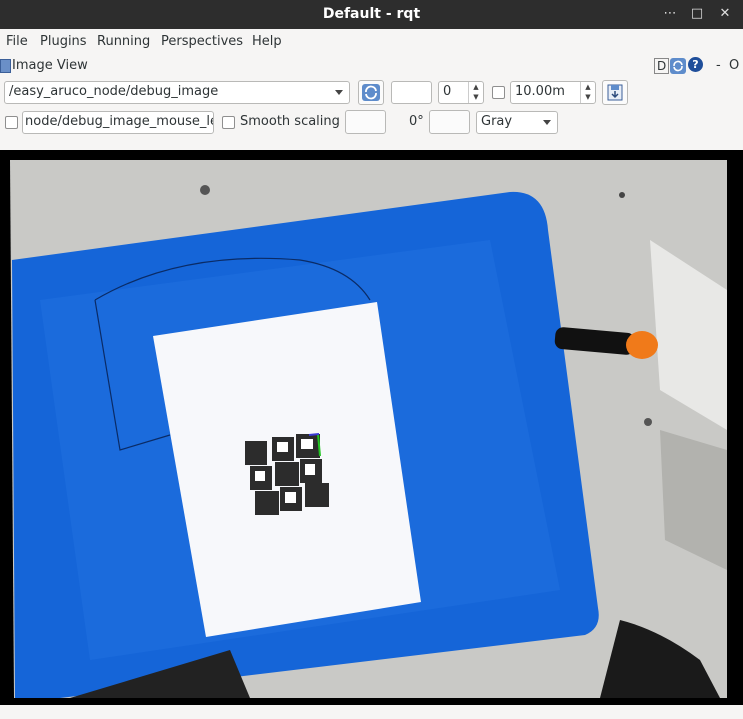  I want to click on maximize-button: □, so click(697, 14).